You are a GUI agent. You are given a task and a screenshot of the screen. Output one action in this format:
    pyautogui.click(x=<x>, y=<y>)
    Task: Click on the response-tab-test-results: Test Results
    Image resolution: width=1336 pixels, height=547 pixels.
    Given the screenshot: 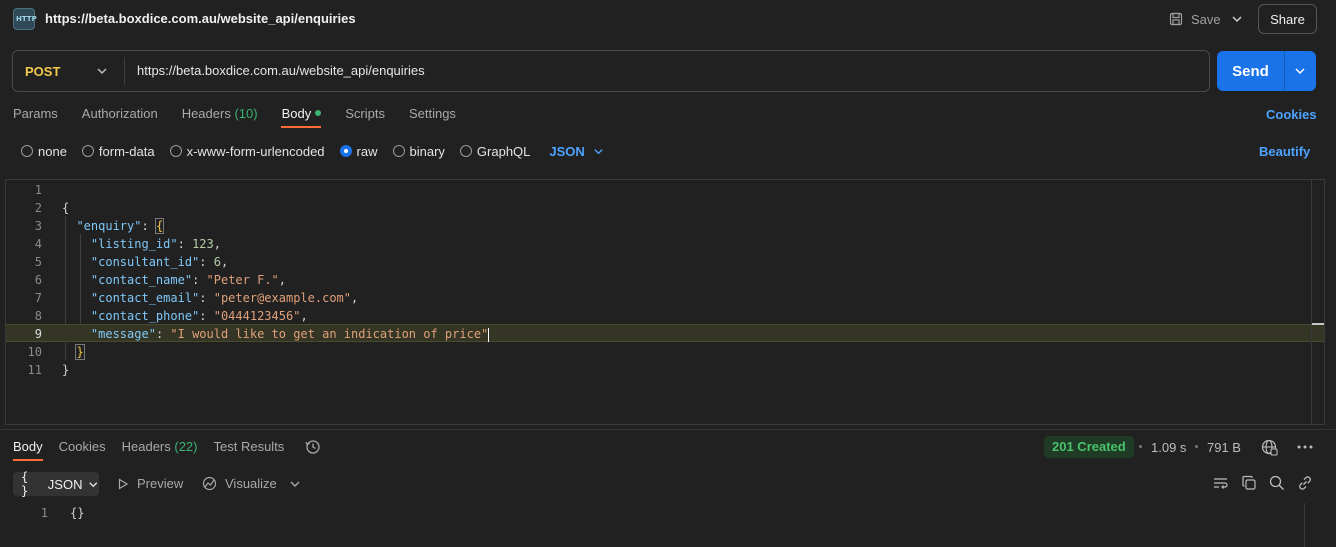 What is the action you would take?
    pyautogui.click(x=249, y=448)
    